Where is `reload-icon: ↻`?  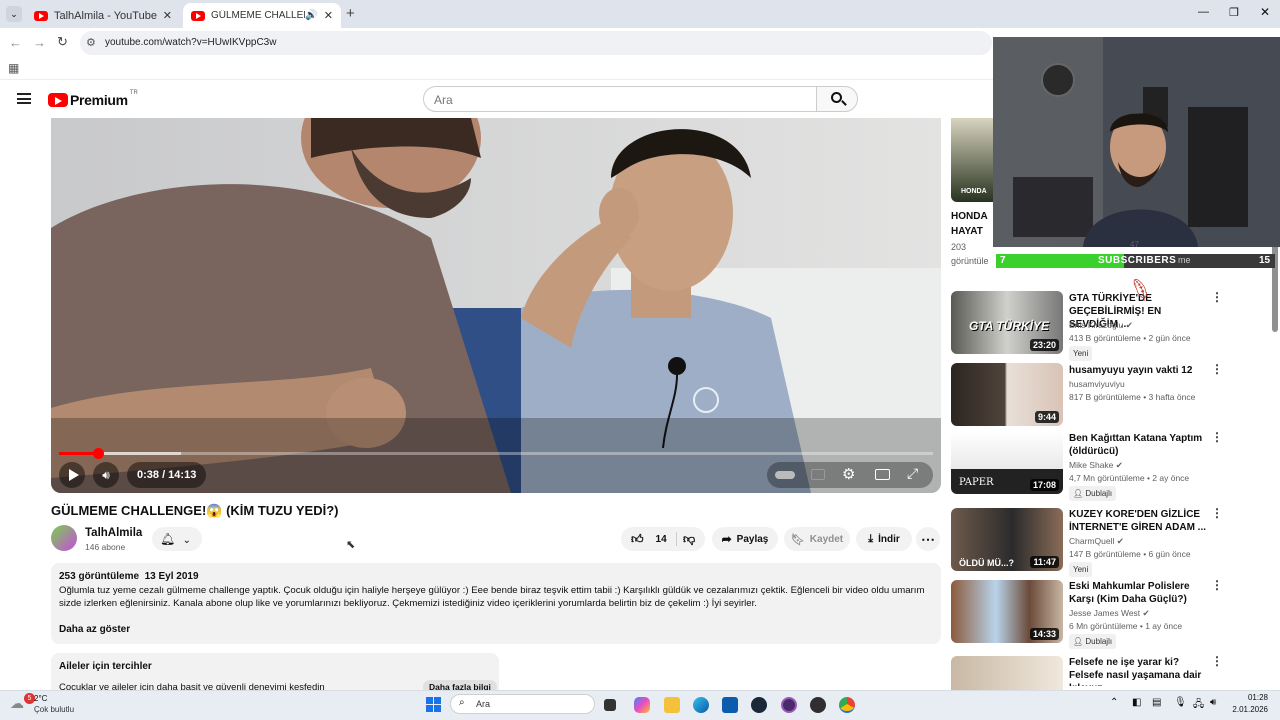
reload-icon: ↻ is located at coordinates (62, 42).